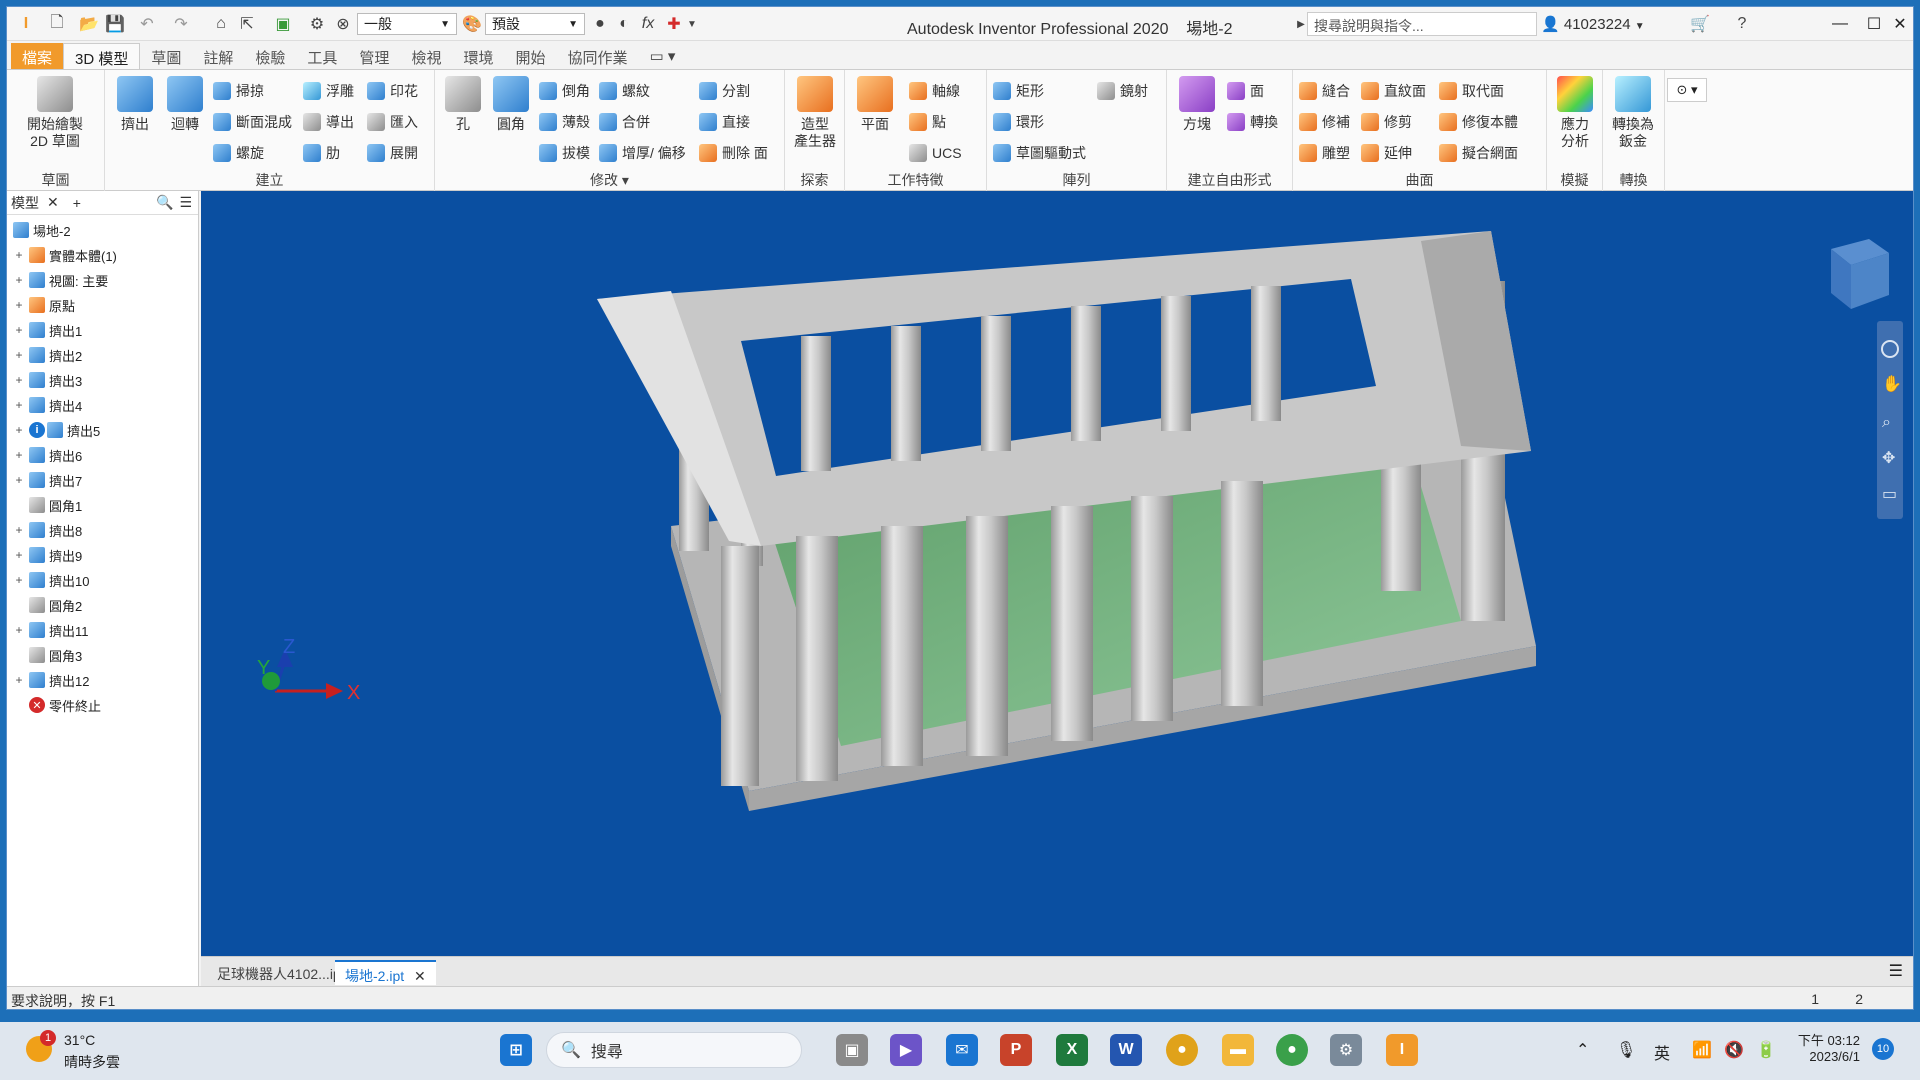  Describe the element at coordinates (1582, 1050) in the screenshot. I see `chevron-up-icon: ⌃` at that location.